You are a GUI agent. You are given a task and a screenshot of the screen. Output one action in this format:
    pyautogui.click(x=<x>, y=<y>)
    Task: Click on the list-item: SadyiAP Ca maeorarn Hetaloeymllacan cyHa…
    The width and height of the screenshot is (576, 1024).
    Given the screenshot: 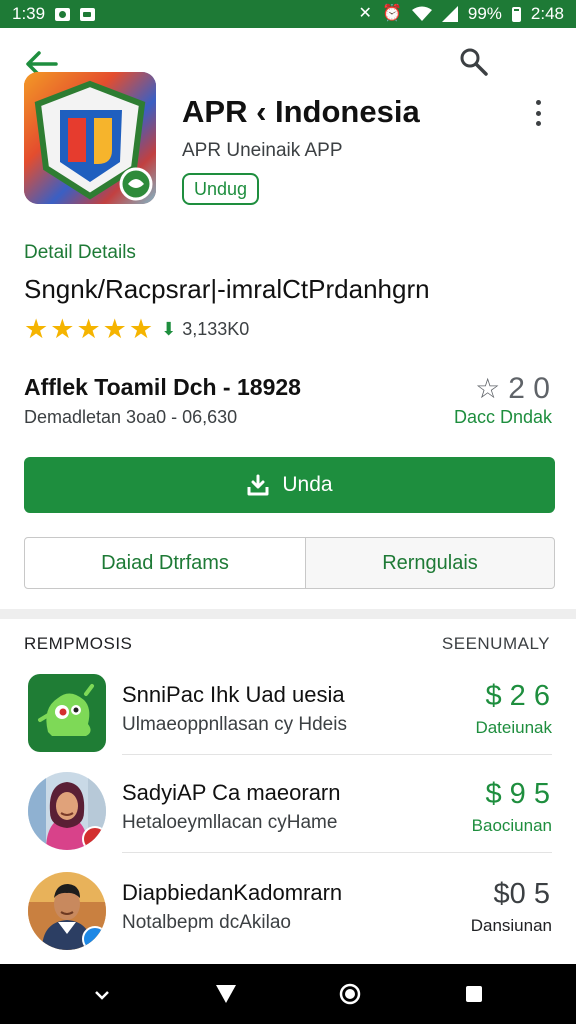 What is the action you would take?
    pyautogui.click(x=288, y=822)
    